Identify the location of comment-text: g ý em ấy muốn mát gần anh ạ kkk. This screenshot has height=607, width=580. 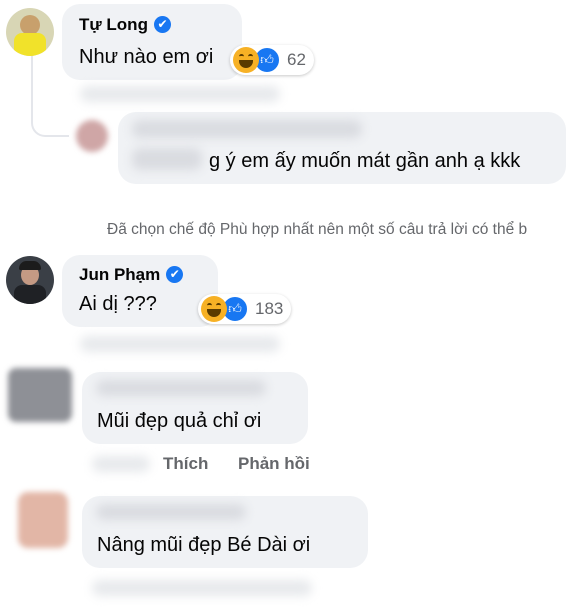
(365, 161).